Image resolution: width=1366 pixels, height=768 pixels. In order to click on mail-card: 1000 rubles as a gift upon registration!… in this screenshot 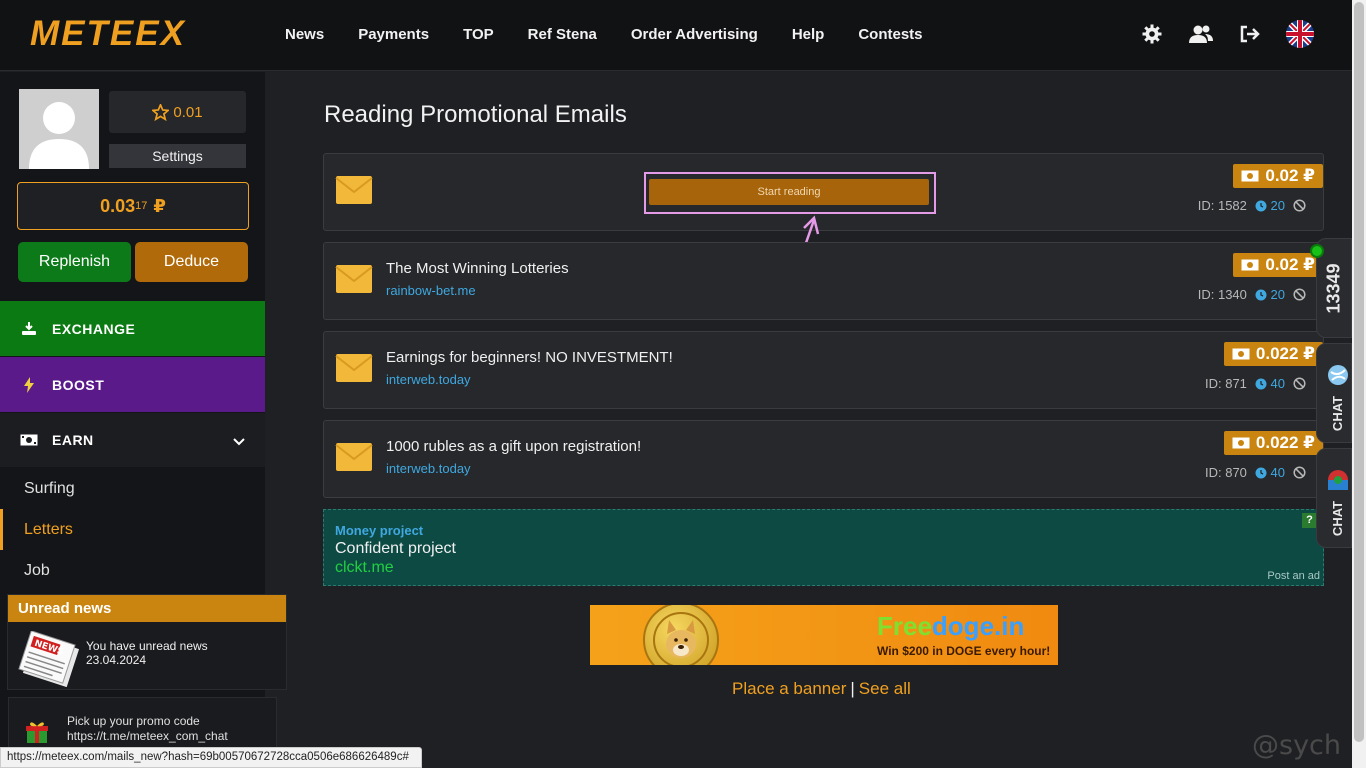, I will do `click(823, 459)`.